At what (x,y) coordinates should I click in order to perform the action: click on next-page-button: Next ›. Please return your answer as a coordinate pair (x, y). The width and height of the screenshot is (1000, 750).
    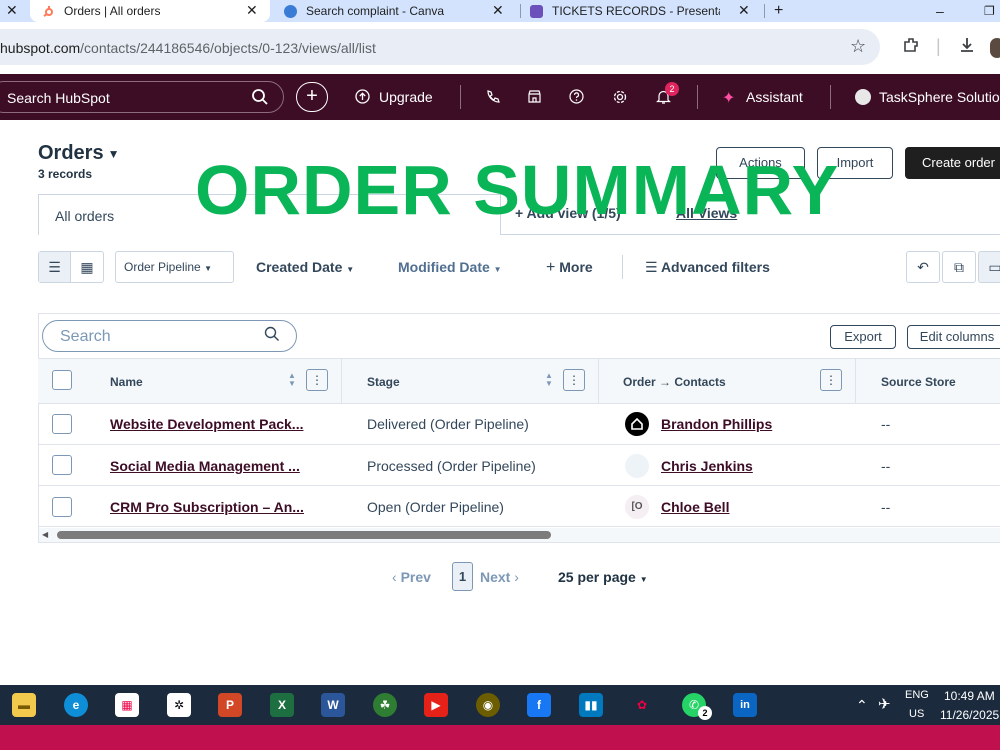
    Looking at the image, I should click on (499, 577).